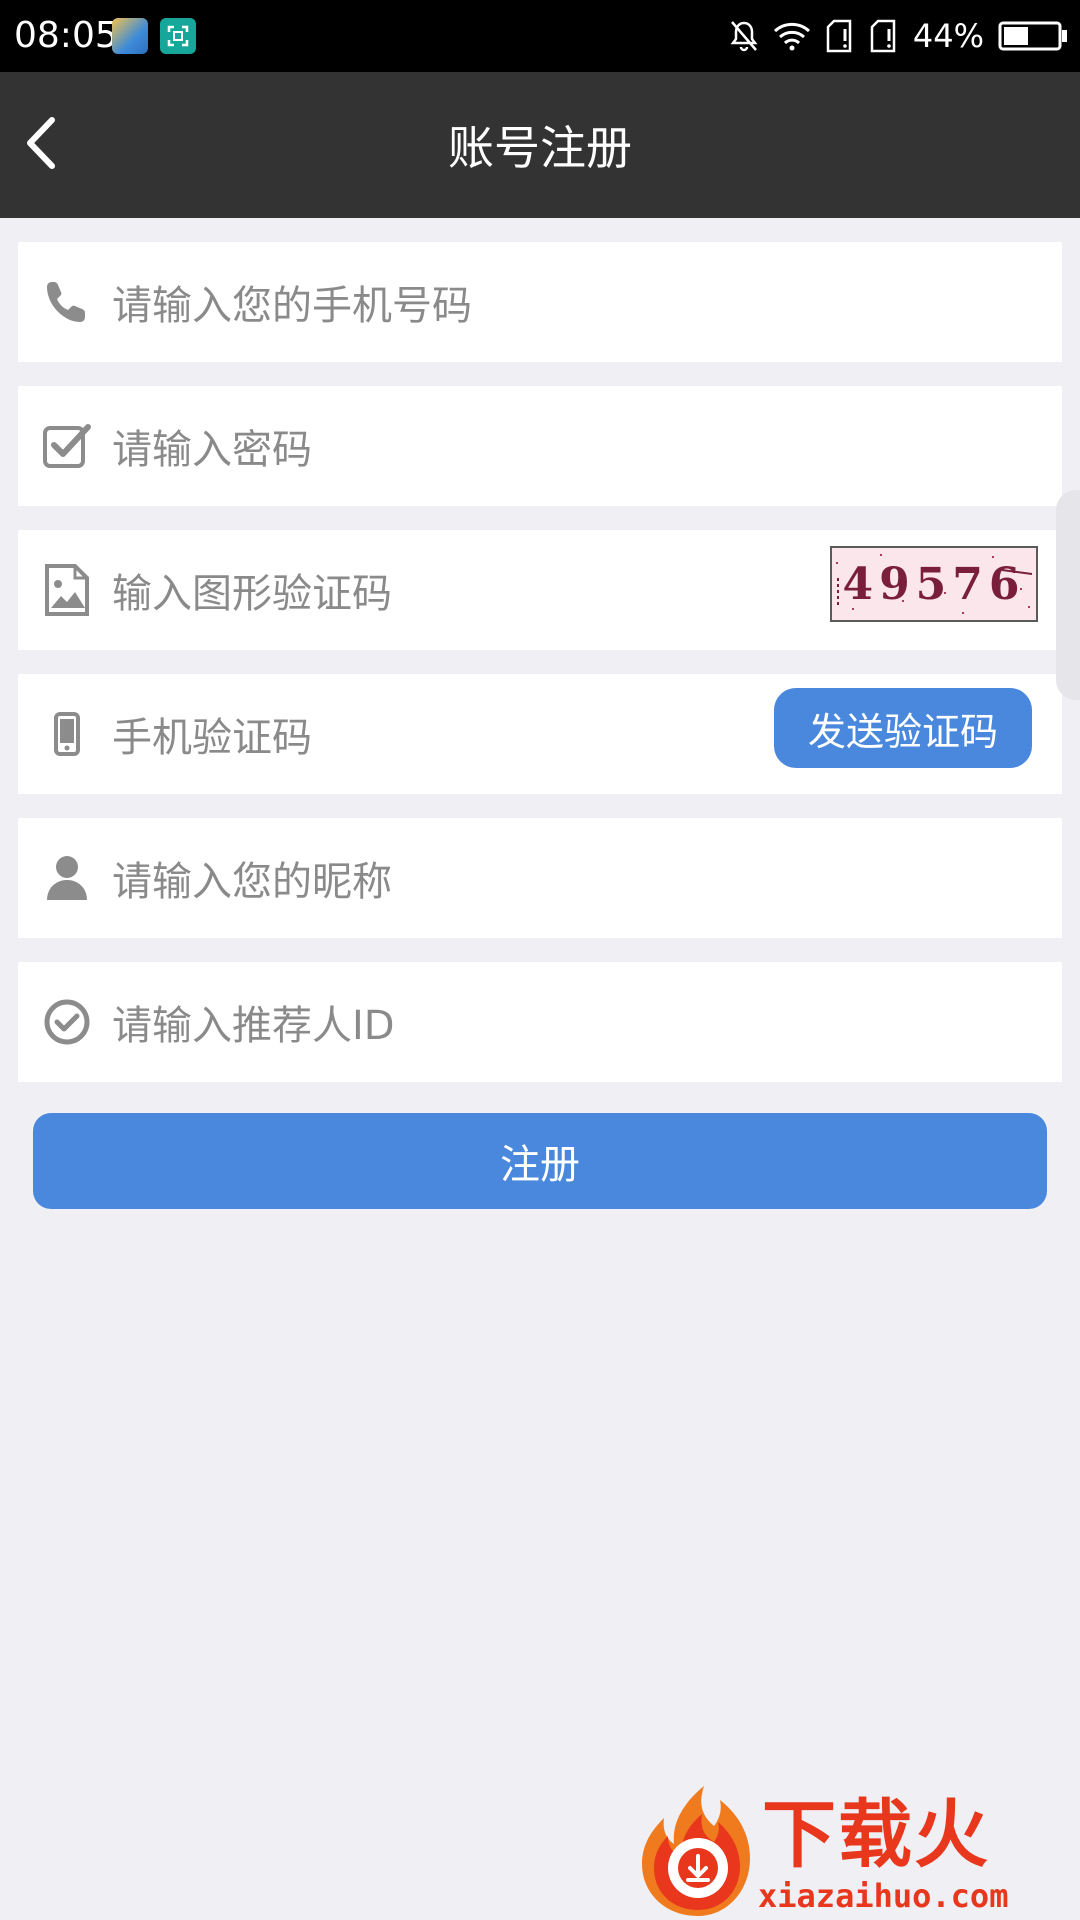  I want to click on mobile-icon, so click(67, 734).